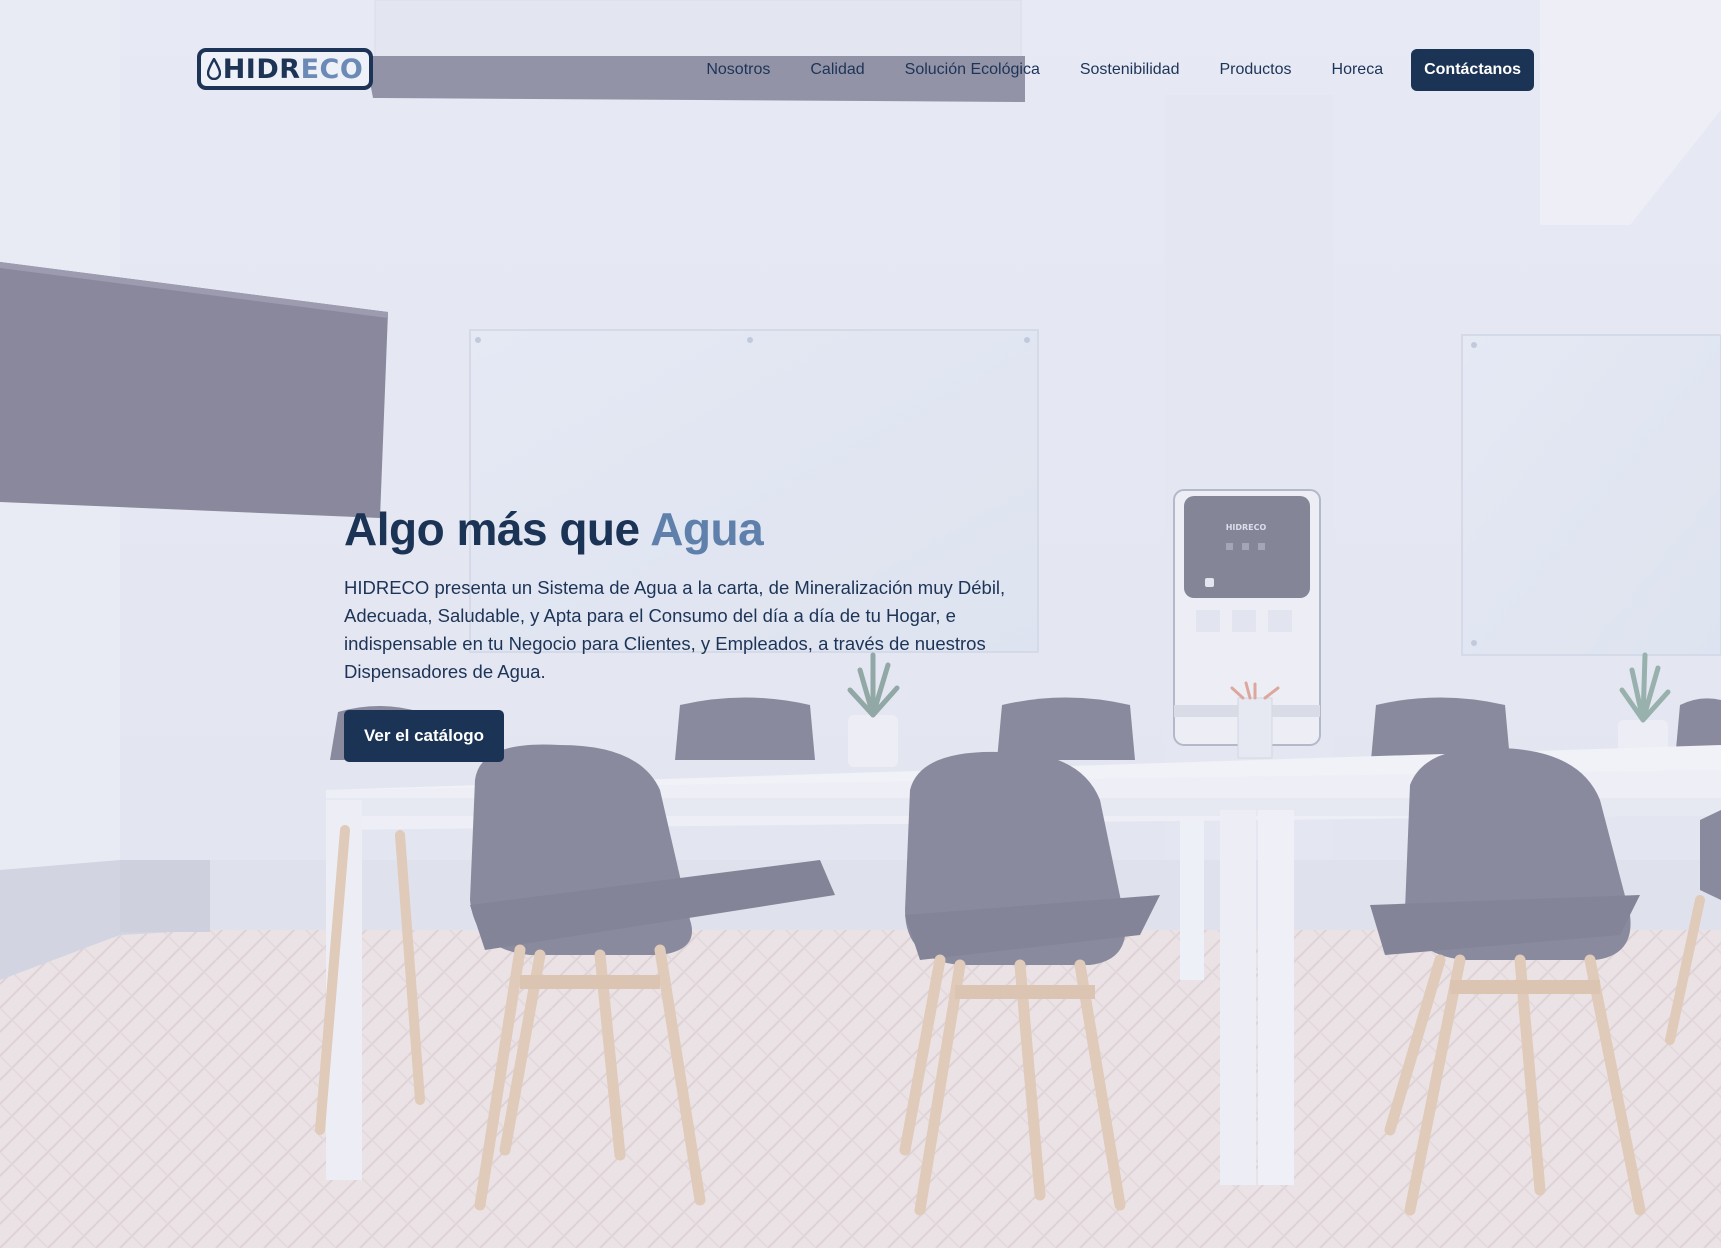 The image size is (1721, 1248). I want to click on contact-button: Contáctanos, so click(1472, 70).